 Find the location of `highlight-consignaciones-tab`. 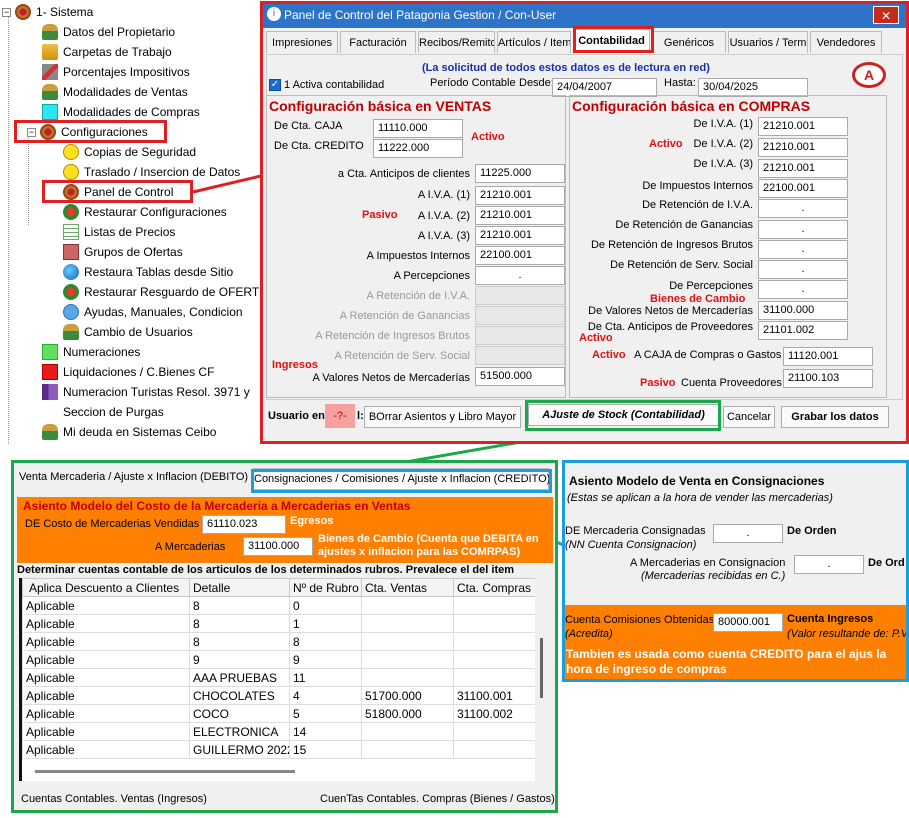

highlight-consignaciones-tab is located at coordinates (401, 481).